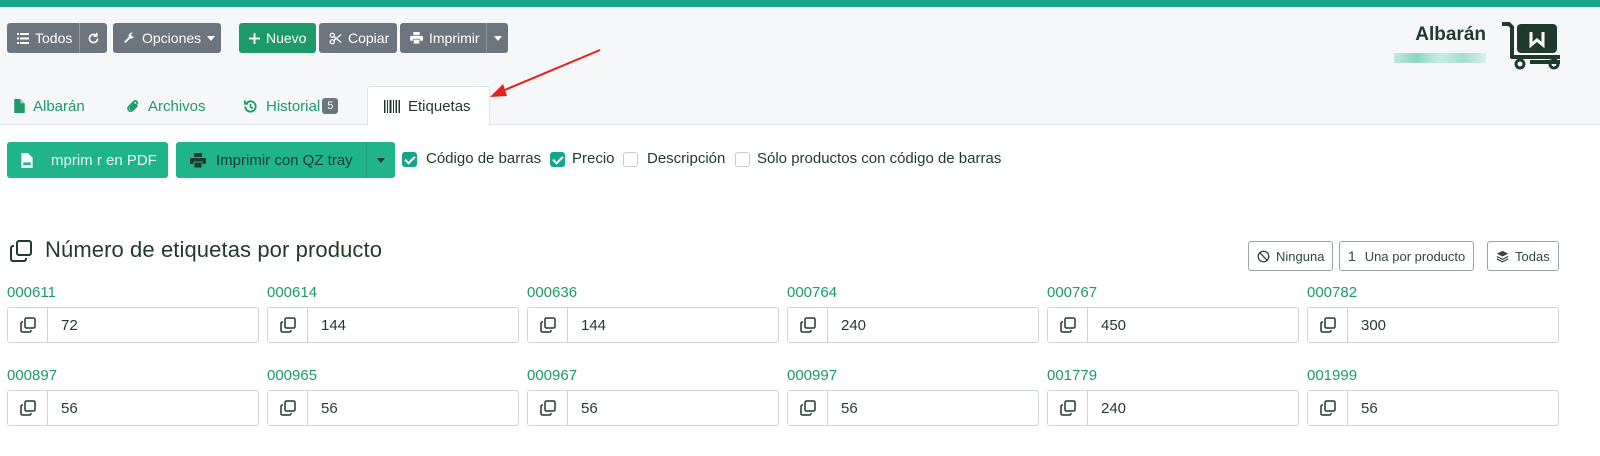 The height and width of the screenshot is (456, 1600). Describe the element at coordinates (439, 106) in the screenshot. I see `tab-etiquetas-label: Etiquetas` at that location.